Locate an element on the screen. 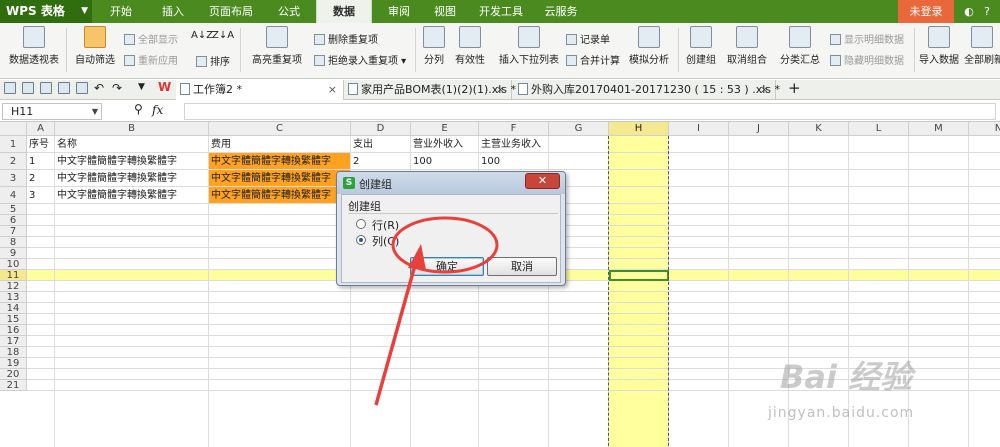  cell: 1 is located at coordinates (41, 161).